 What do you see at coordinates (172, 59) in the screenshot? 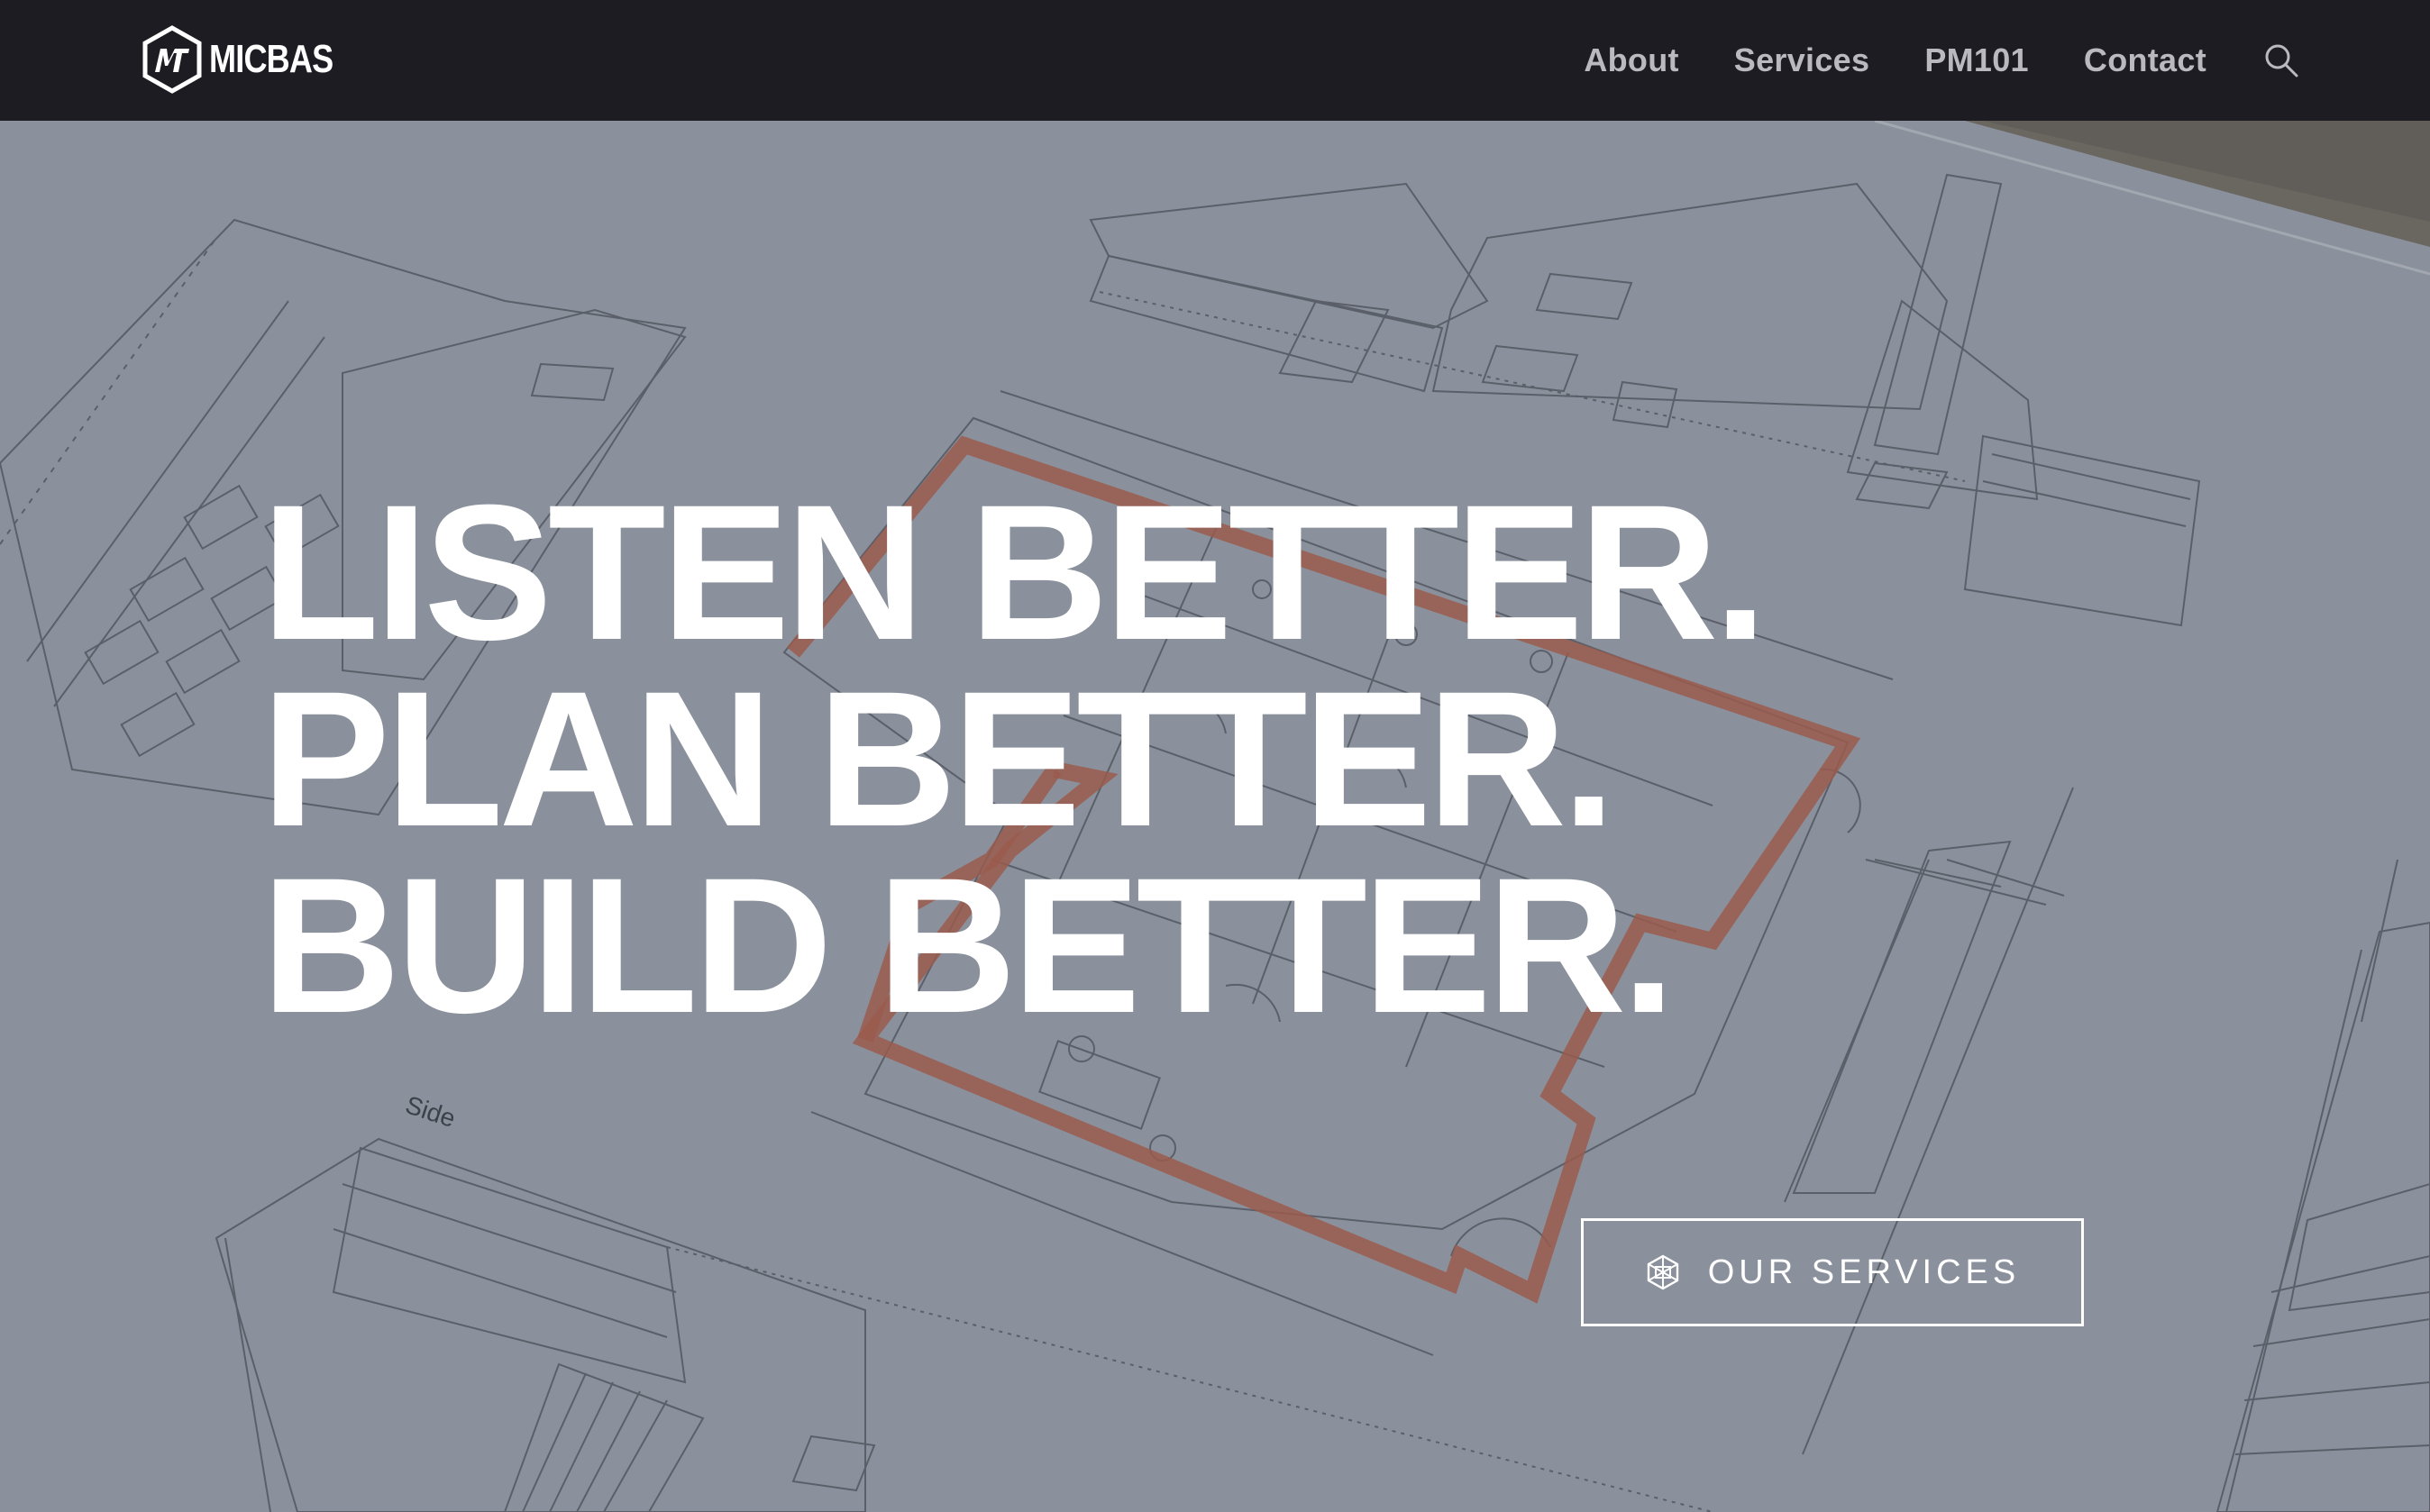
I see `logo-hexagon-icon` at bounding box center [172, 59].